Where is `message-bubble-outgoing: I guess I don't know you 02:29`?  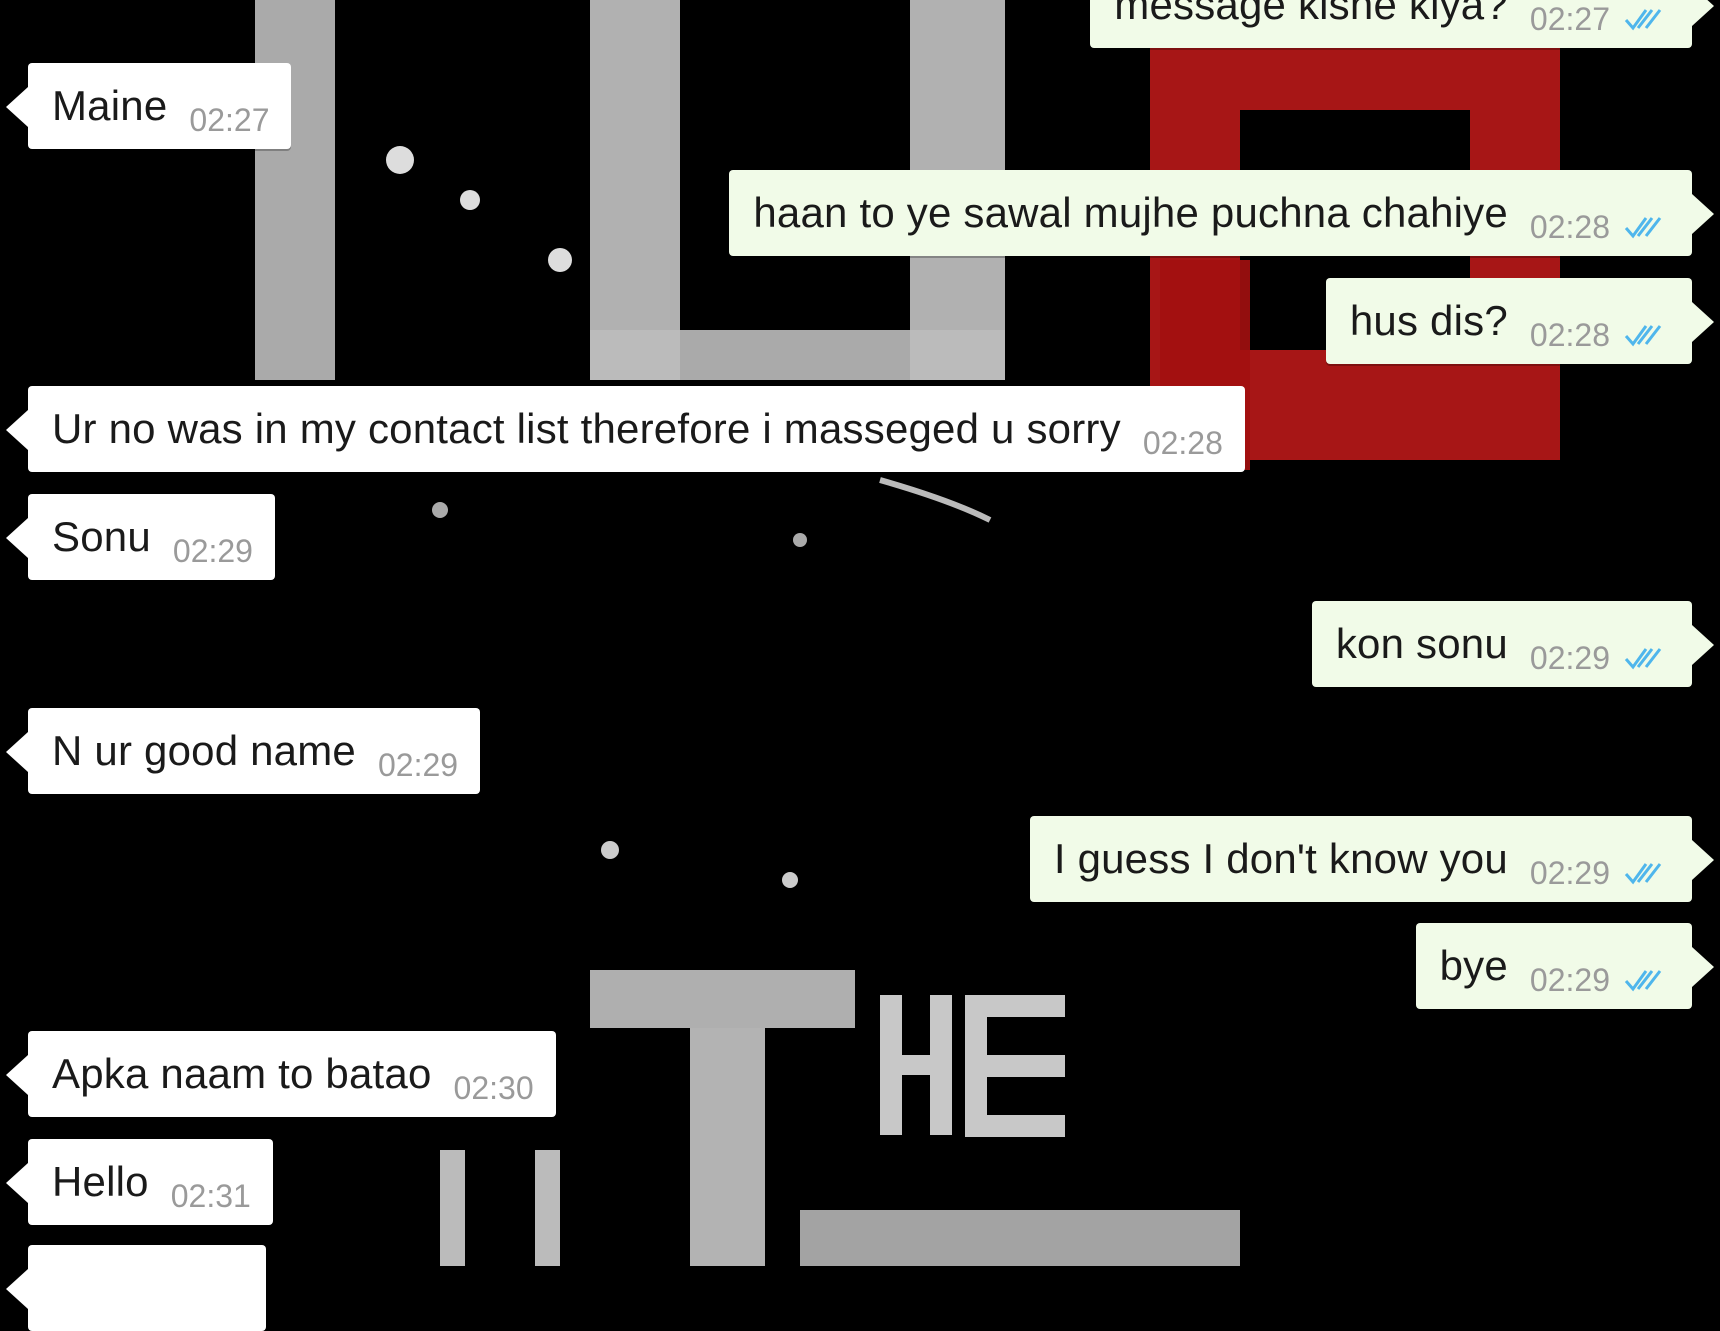 message-bubble-outgoing: I guess I don't know you 02:29 is located at coordinates (1372, 859).